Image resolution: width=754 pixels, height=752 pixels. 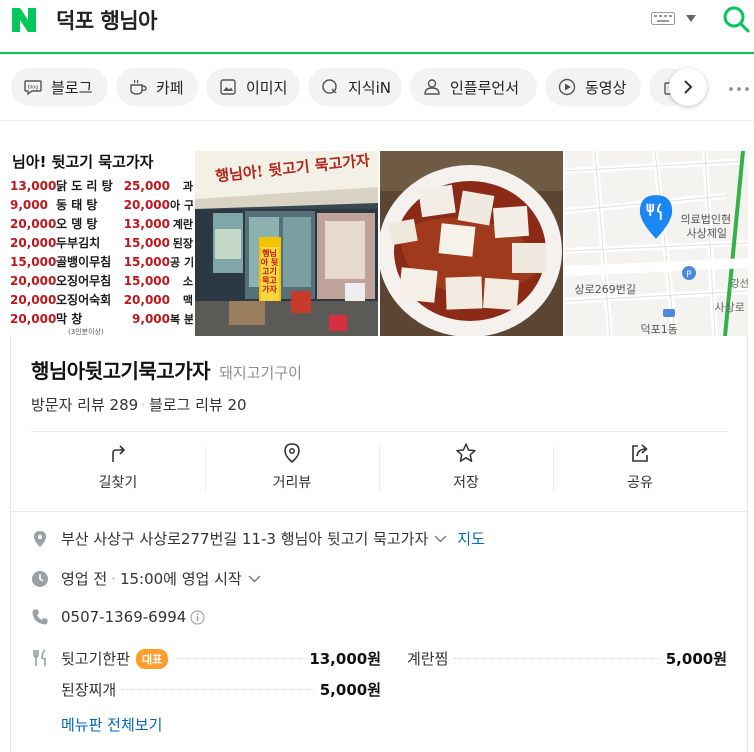 I want to click on image-icon, so click(x=228, y=87).